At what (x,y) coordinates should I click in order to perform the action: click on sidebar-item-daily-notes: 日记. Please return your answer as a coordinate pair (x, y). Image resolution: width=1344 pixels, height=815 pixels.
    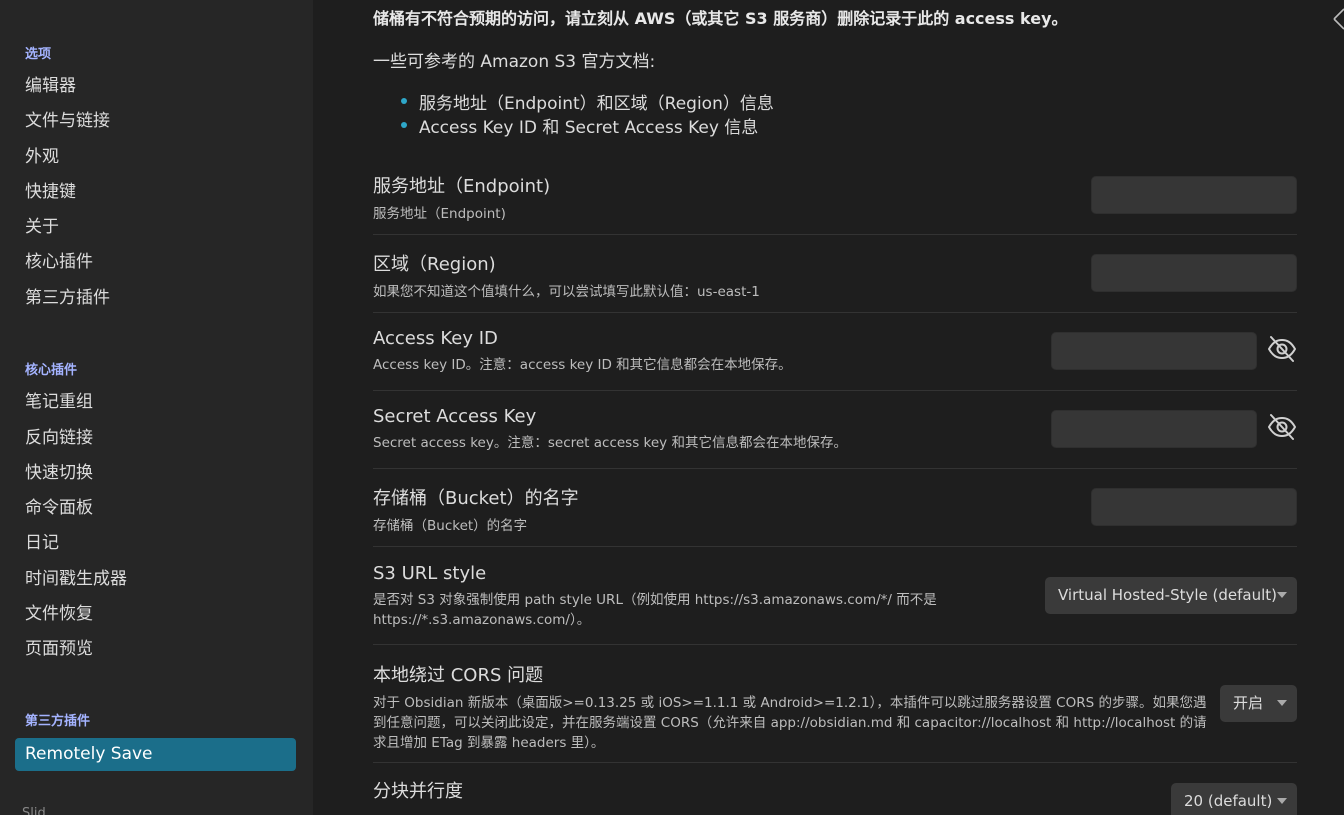
    Looking at the image, I should click on (42, 543).